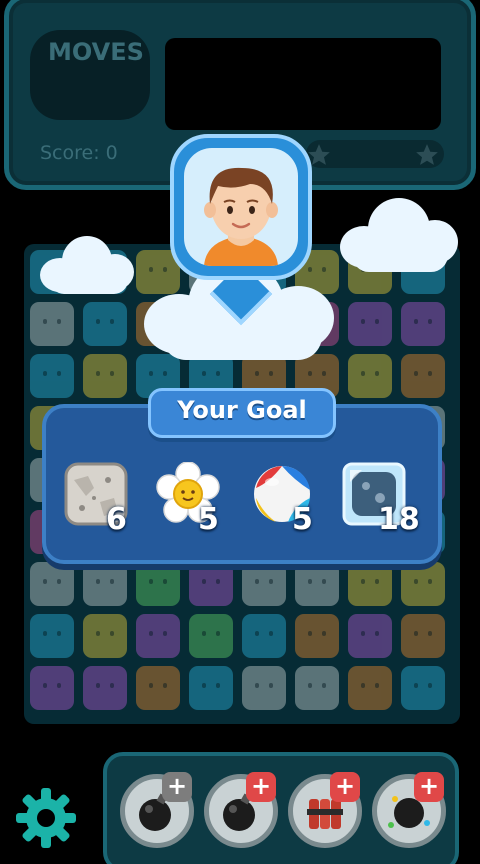 This screenshot has width=480, height=864. I want to click on avatar-boy-icon, so click(241, 216).